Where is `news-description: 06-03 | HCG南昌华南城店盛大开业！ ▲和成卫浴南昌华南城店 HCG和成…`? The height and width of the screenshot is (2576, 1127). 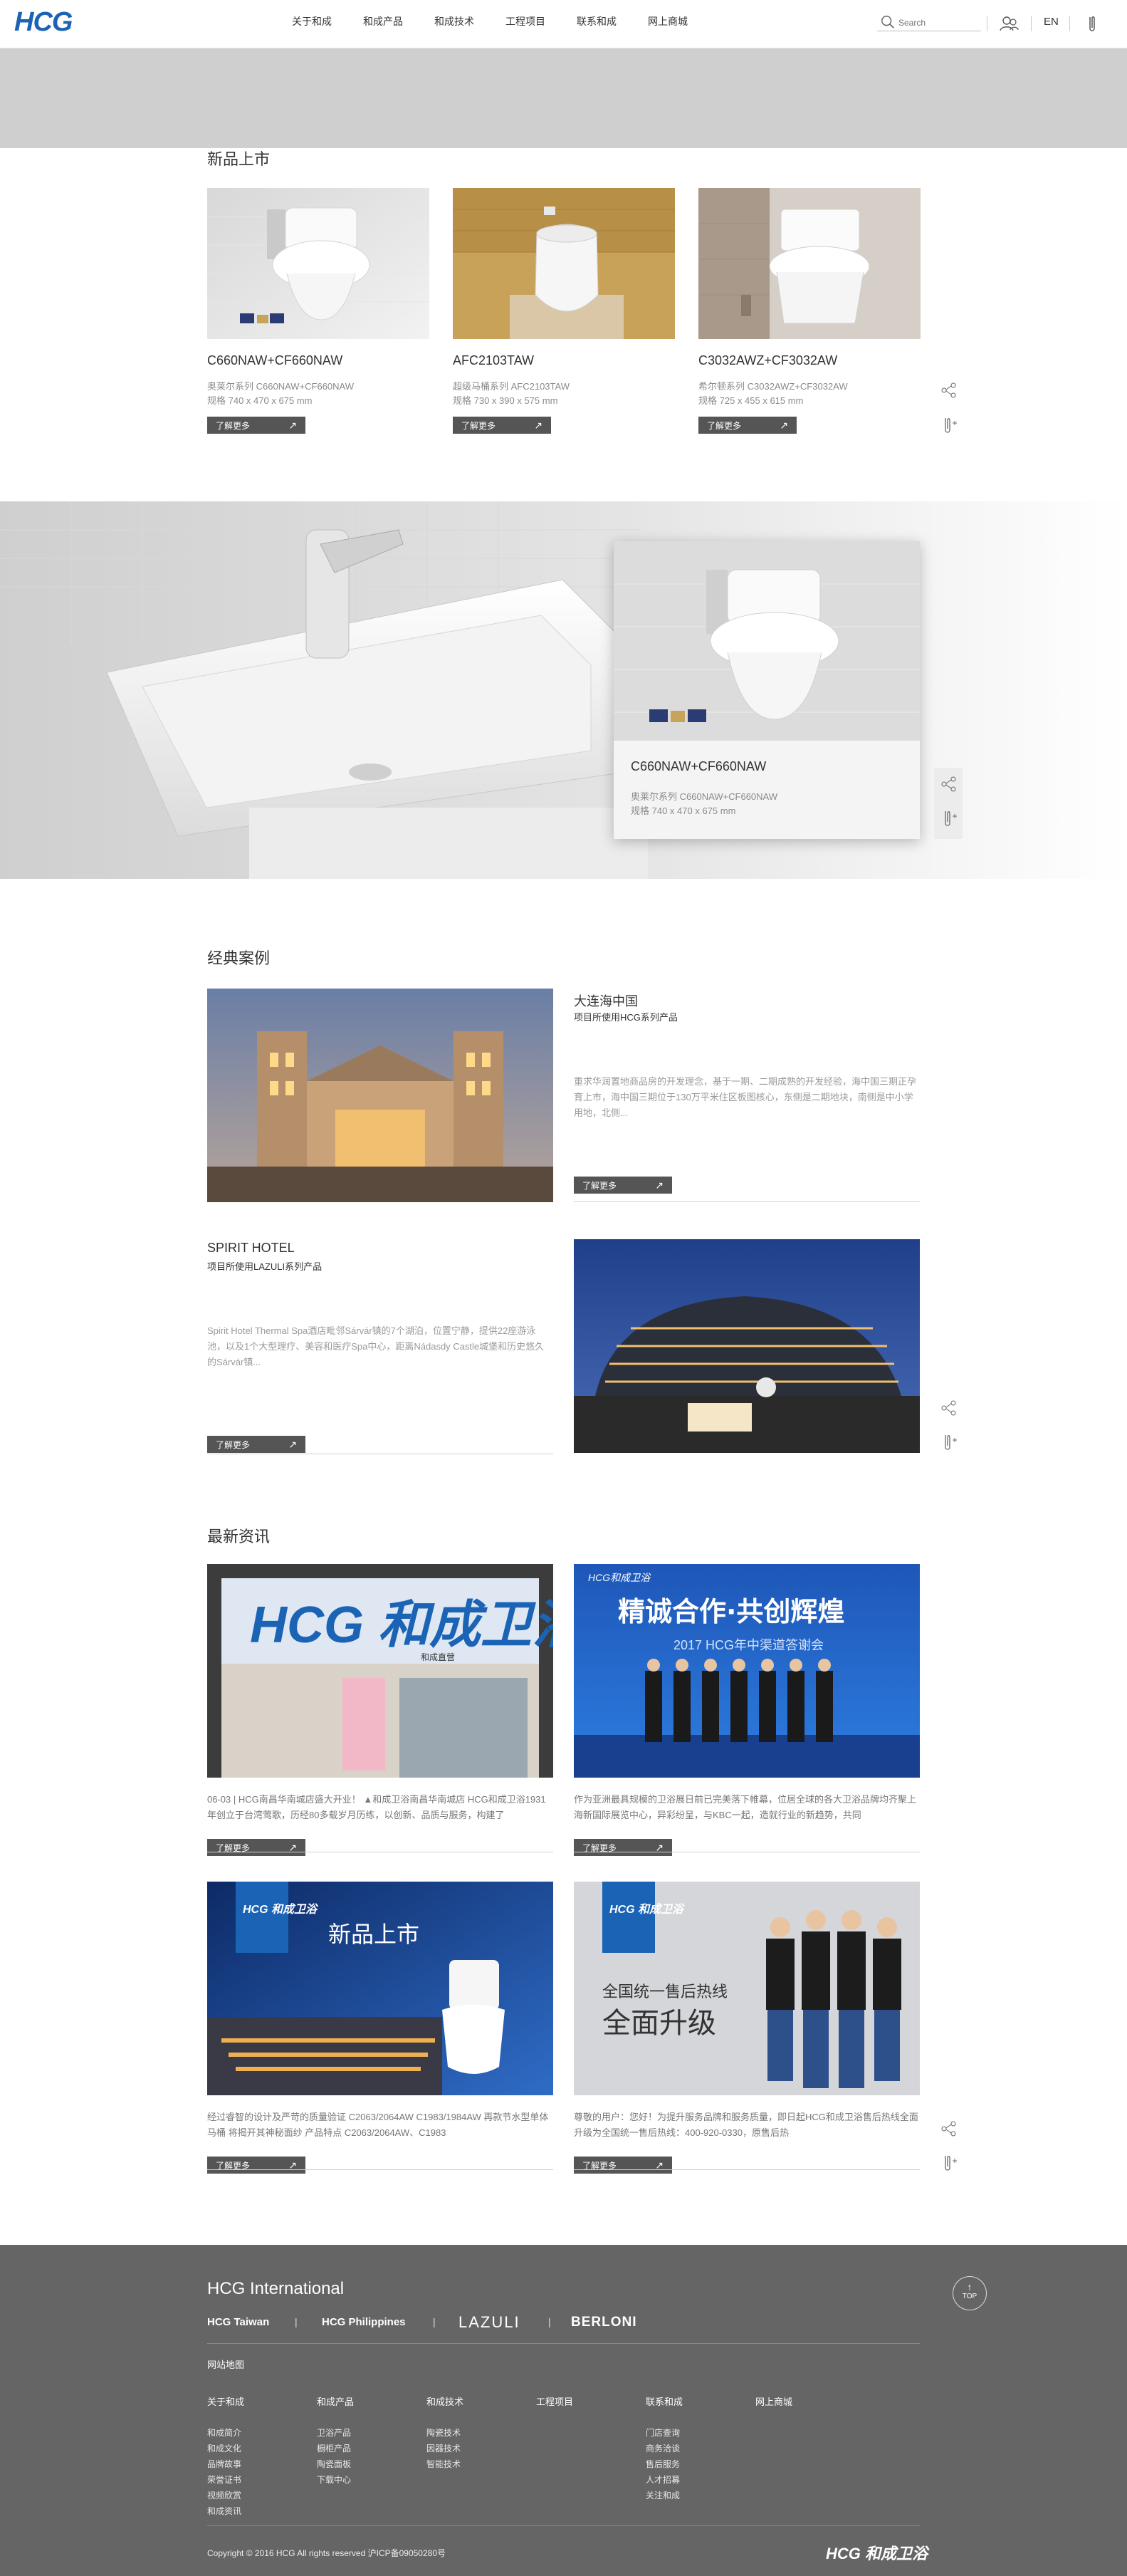
news-description: 06-03 | HCG南昌华南城店盛大开业！ ▲和成卫浴南昌华南城店 HCG和成… is located at coordinates (377, 1807).